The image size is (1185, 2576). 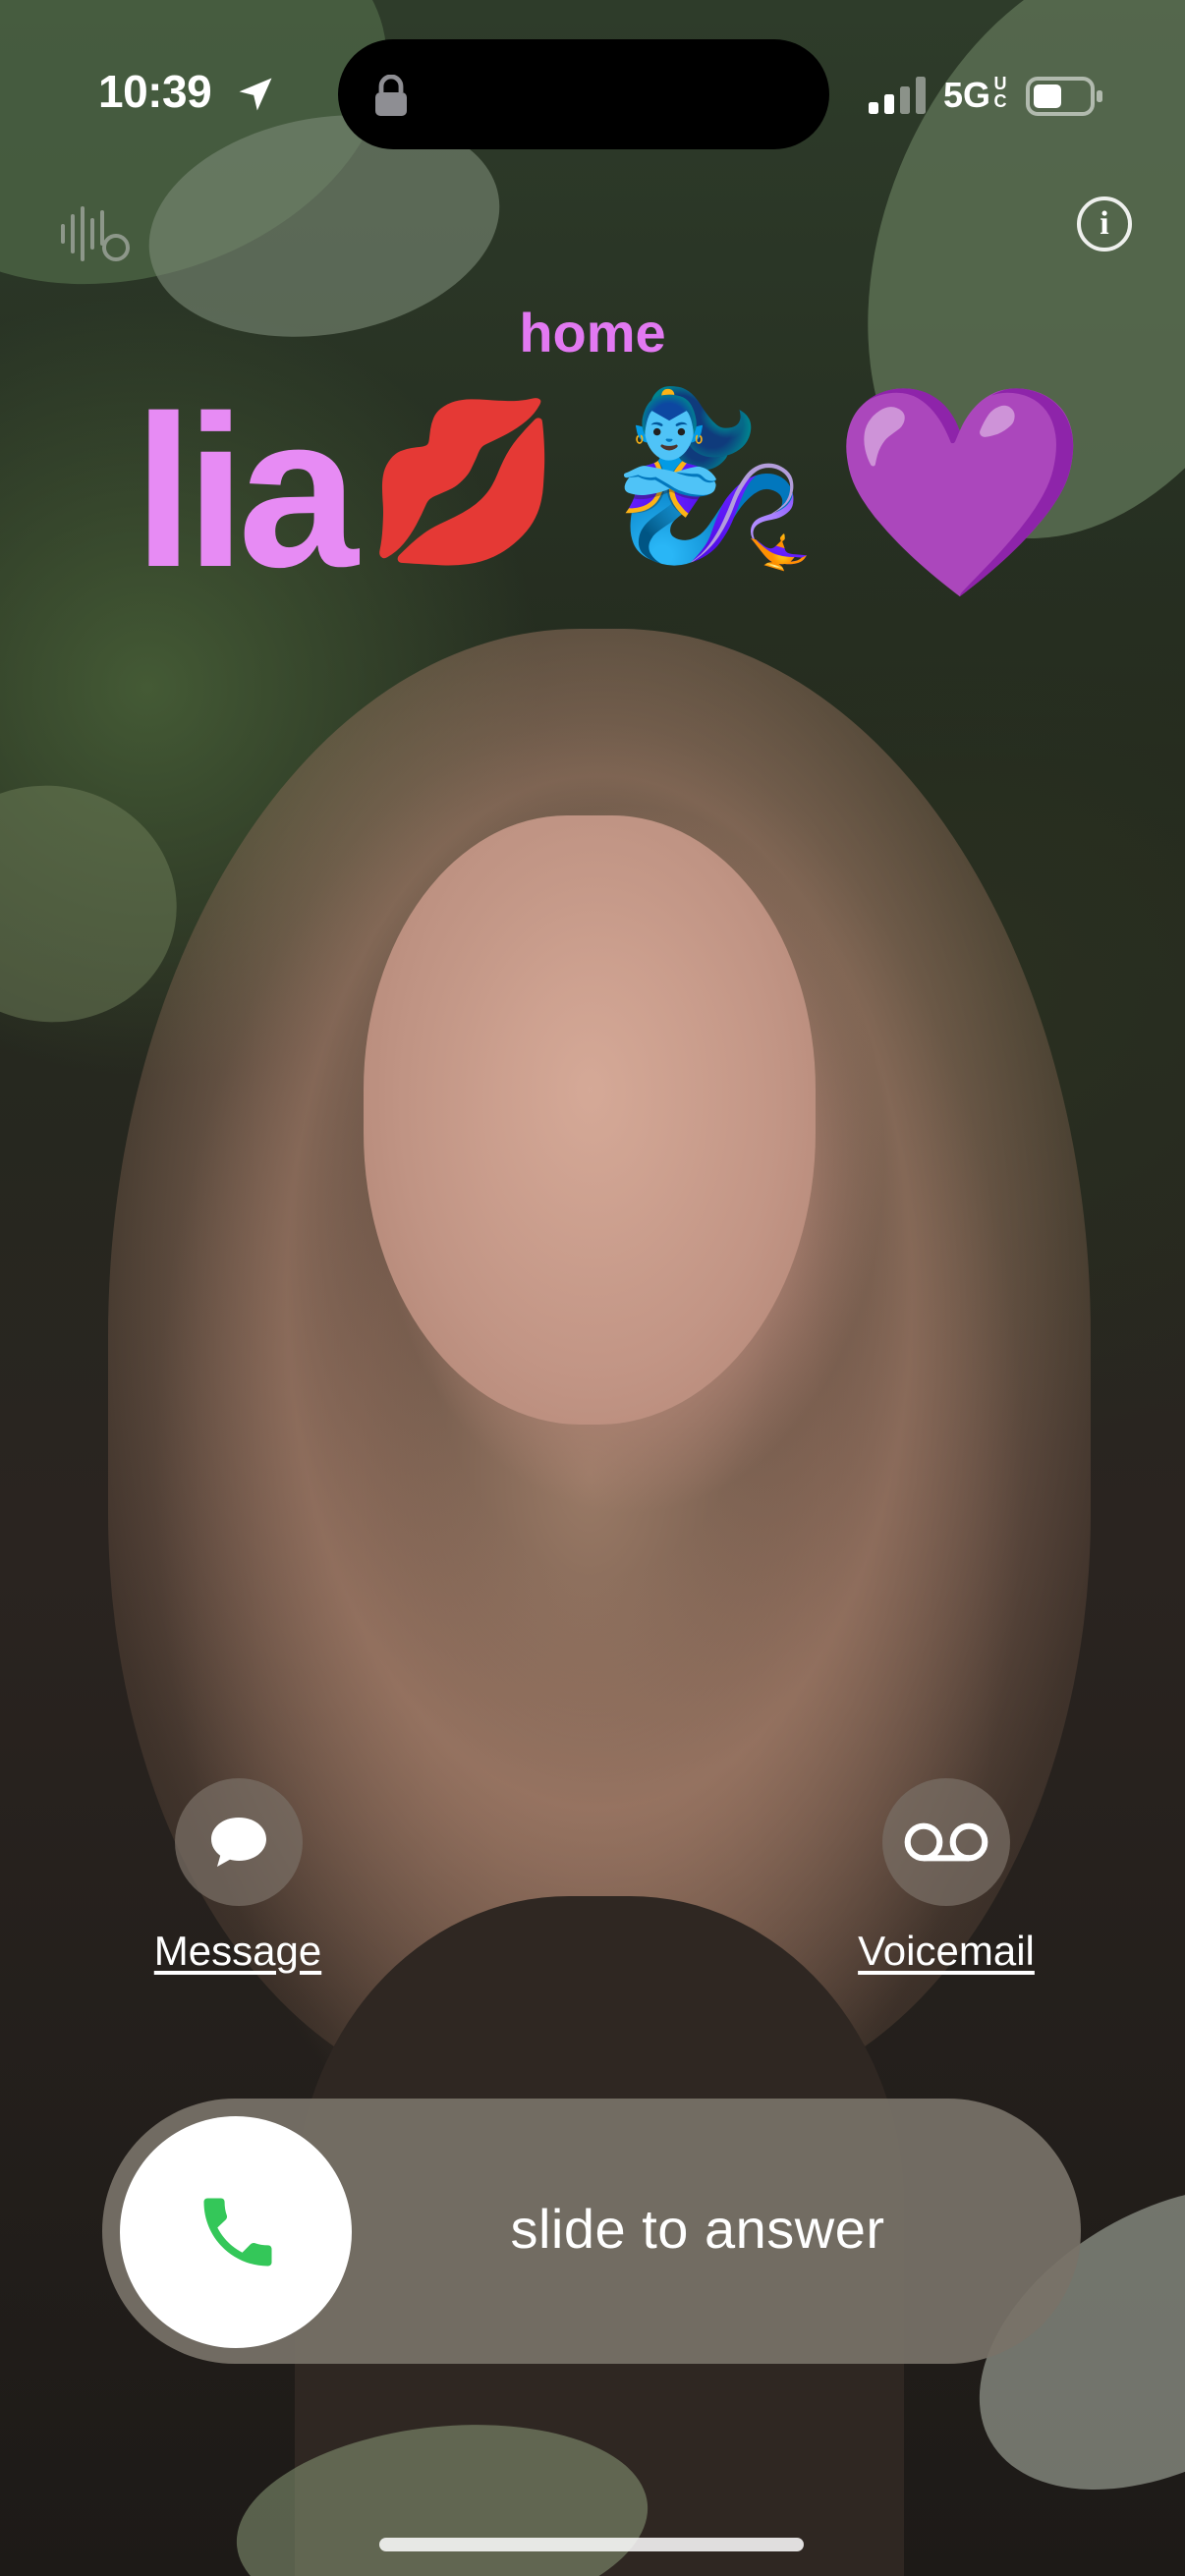 I want to click on lock-icon, so click(x=391, y=95).